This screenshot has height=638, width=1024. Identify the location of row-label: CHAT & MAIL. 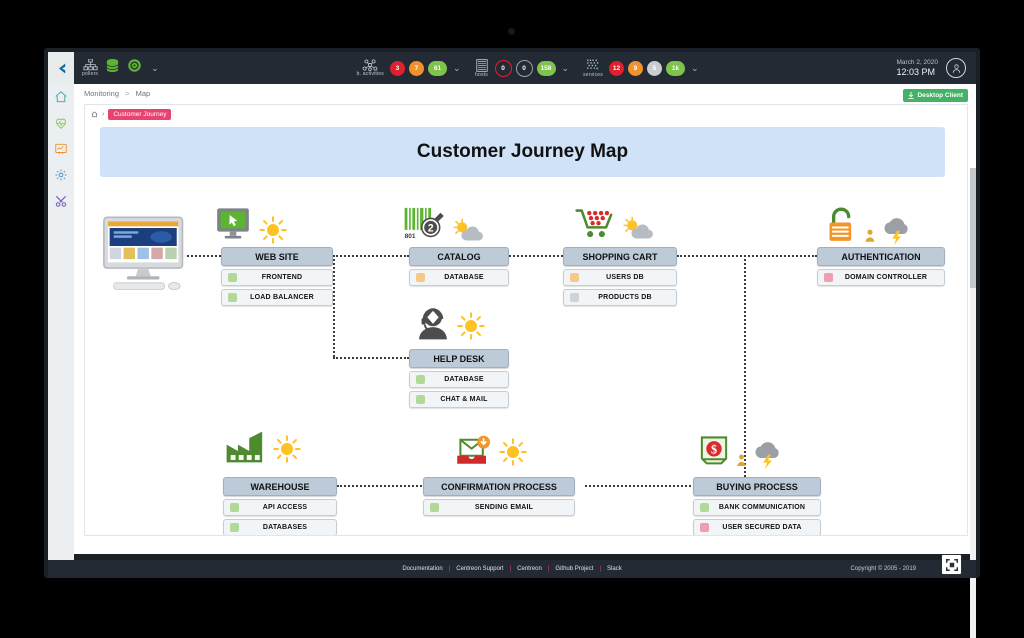
(464, 399).